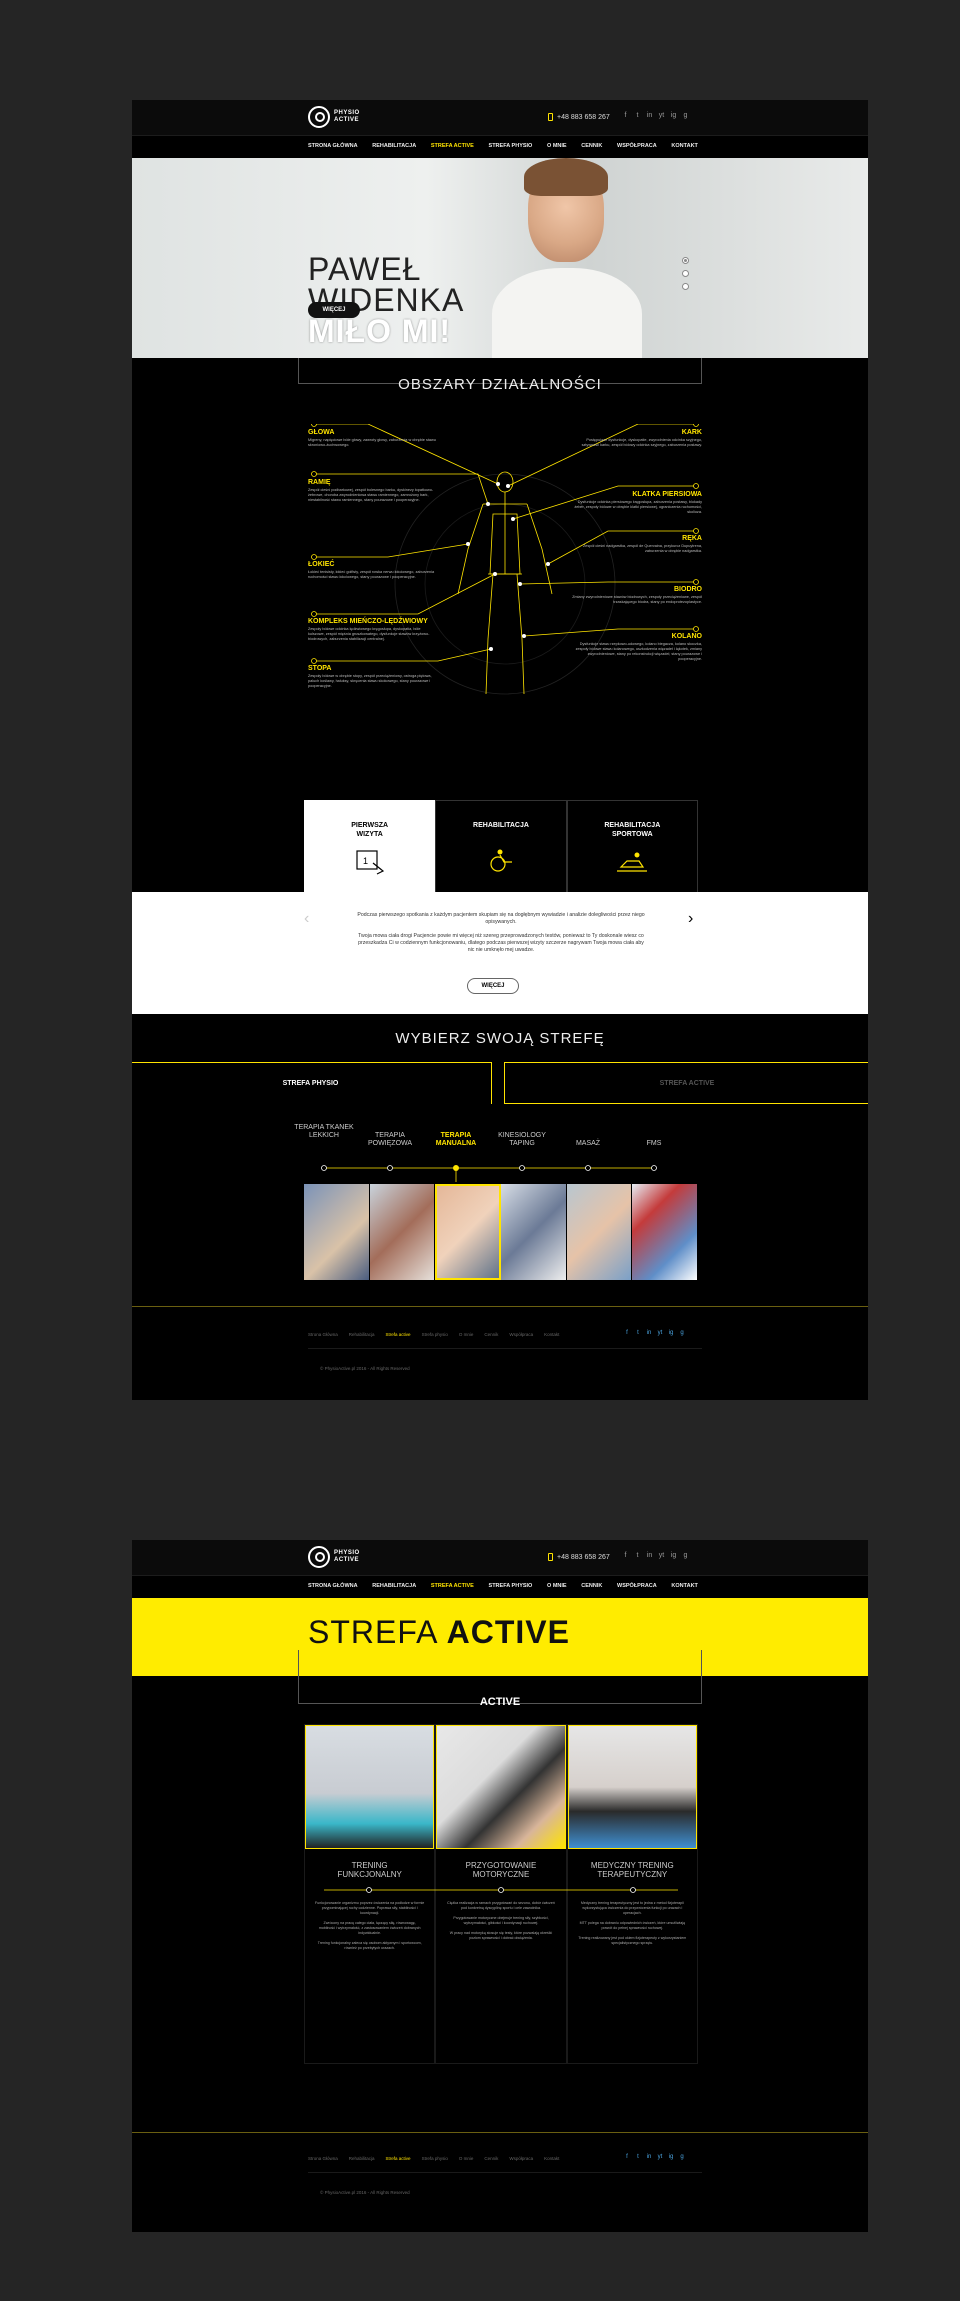  I want to click on band-more-button: WIĘCEJ, so click(493, 986).